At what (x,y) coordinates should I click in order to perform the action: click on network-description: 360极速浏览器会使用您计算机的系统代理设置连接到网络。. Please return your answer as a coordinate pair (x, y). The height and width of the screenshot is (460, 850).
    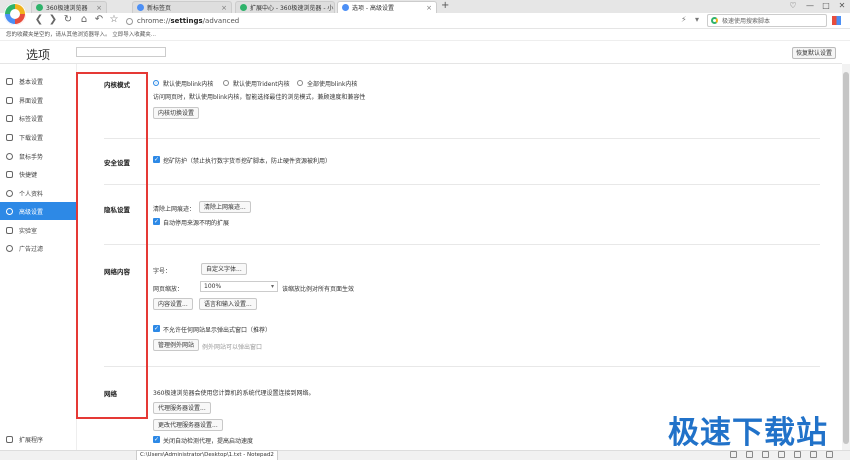
    Looking at the image, I should click on (234, 393).